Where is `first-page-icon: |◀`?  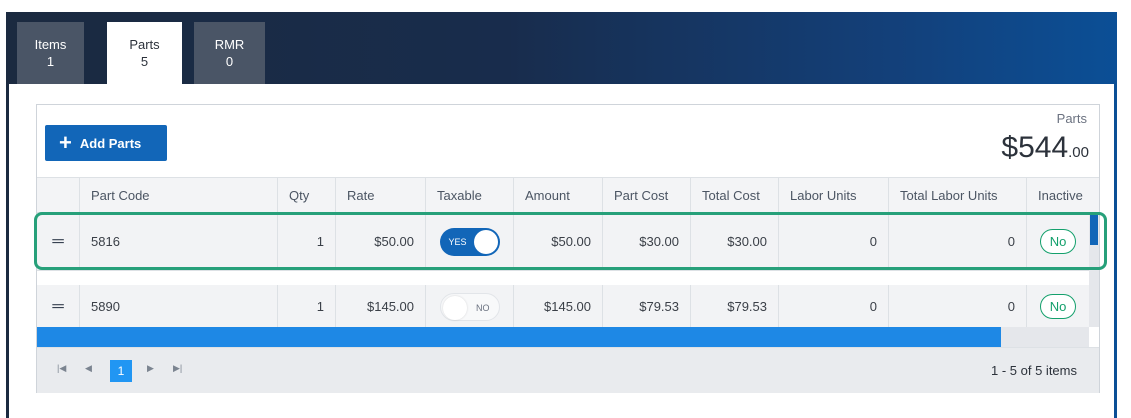 first-page-icon: |◀ is located at coordinates (61, 368).